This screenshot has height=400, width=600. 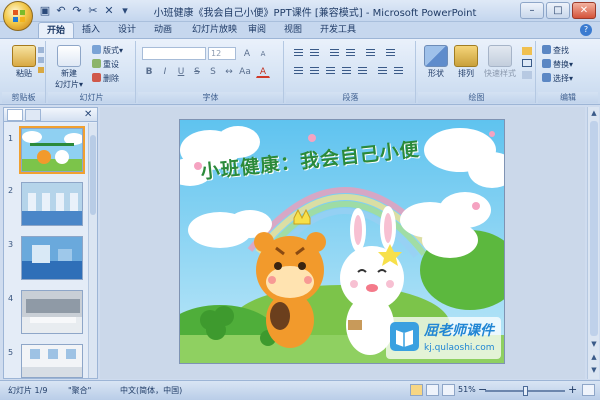 I want to click on pane-close-icon: ✕, so click(x=88, y=115).